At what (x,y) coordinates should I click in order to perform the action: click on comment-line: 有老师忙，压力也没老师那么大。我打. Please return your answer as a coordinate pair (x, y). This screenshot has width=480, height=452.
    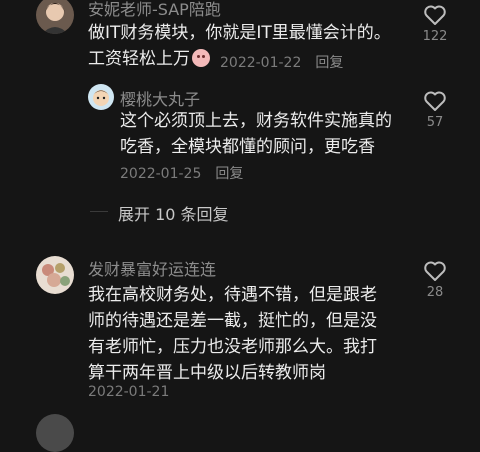
    Looking at the image, I should click on (232, 347).